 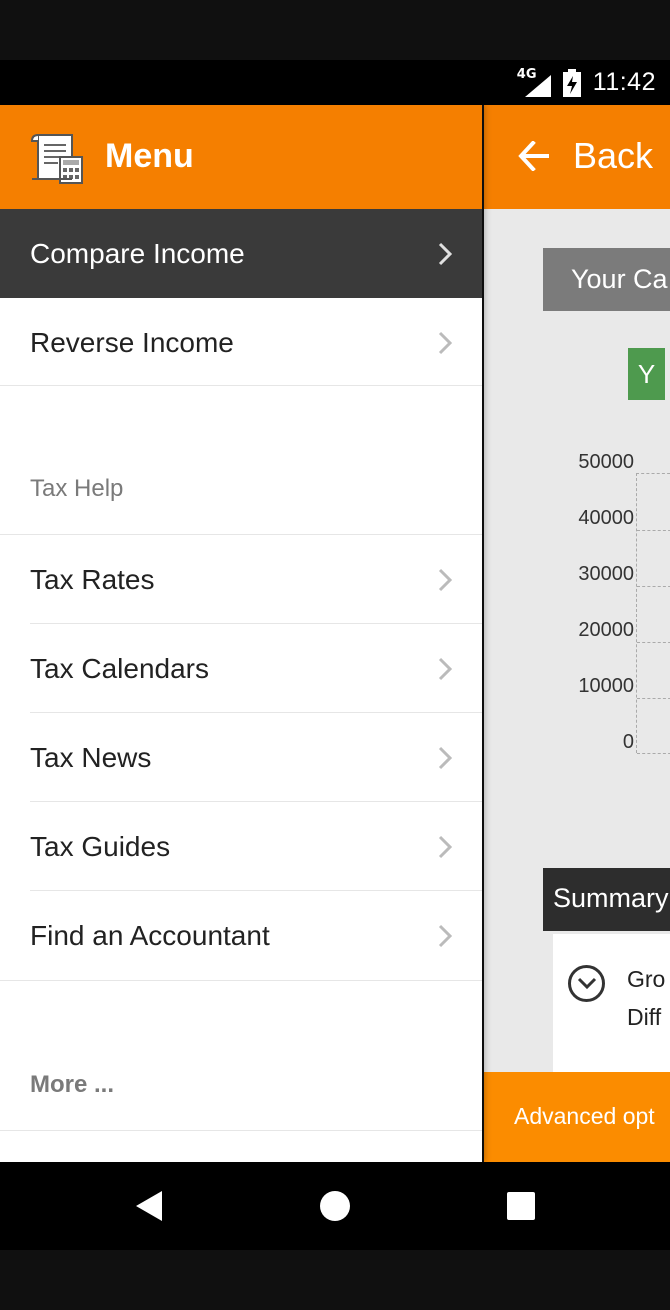 I want to click on back-button: Back, so click(x=613, y=156).